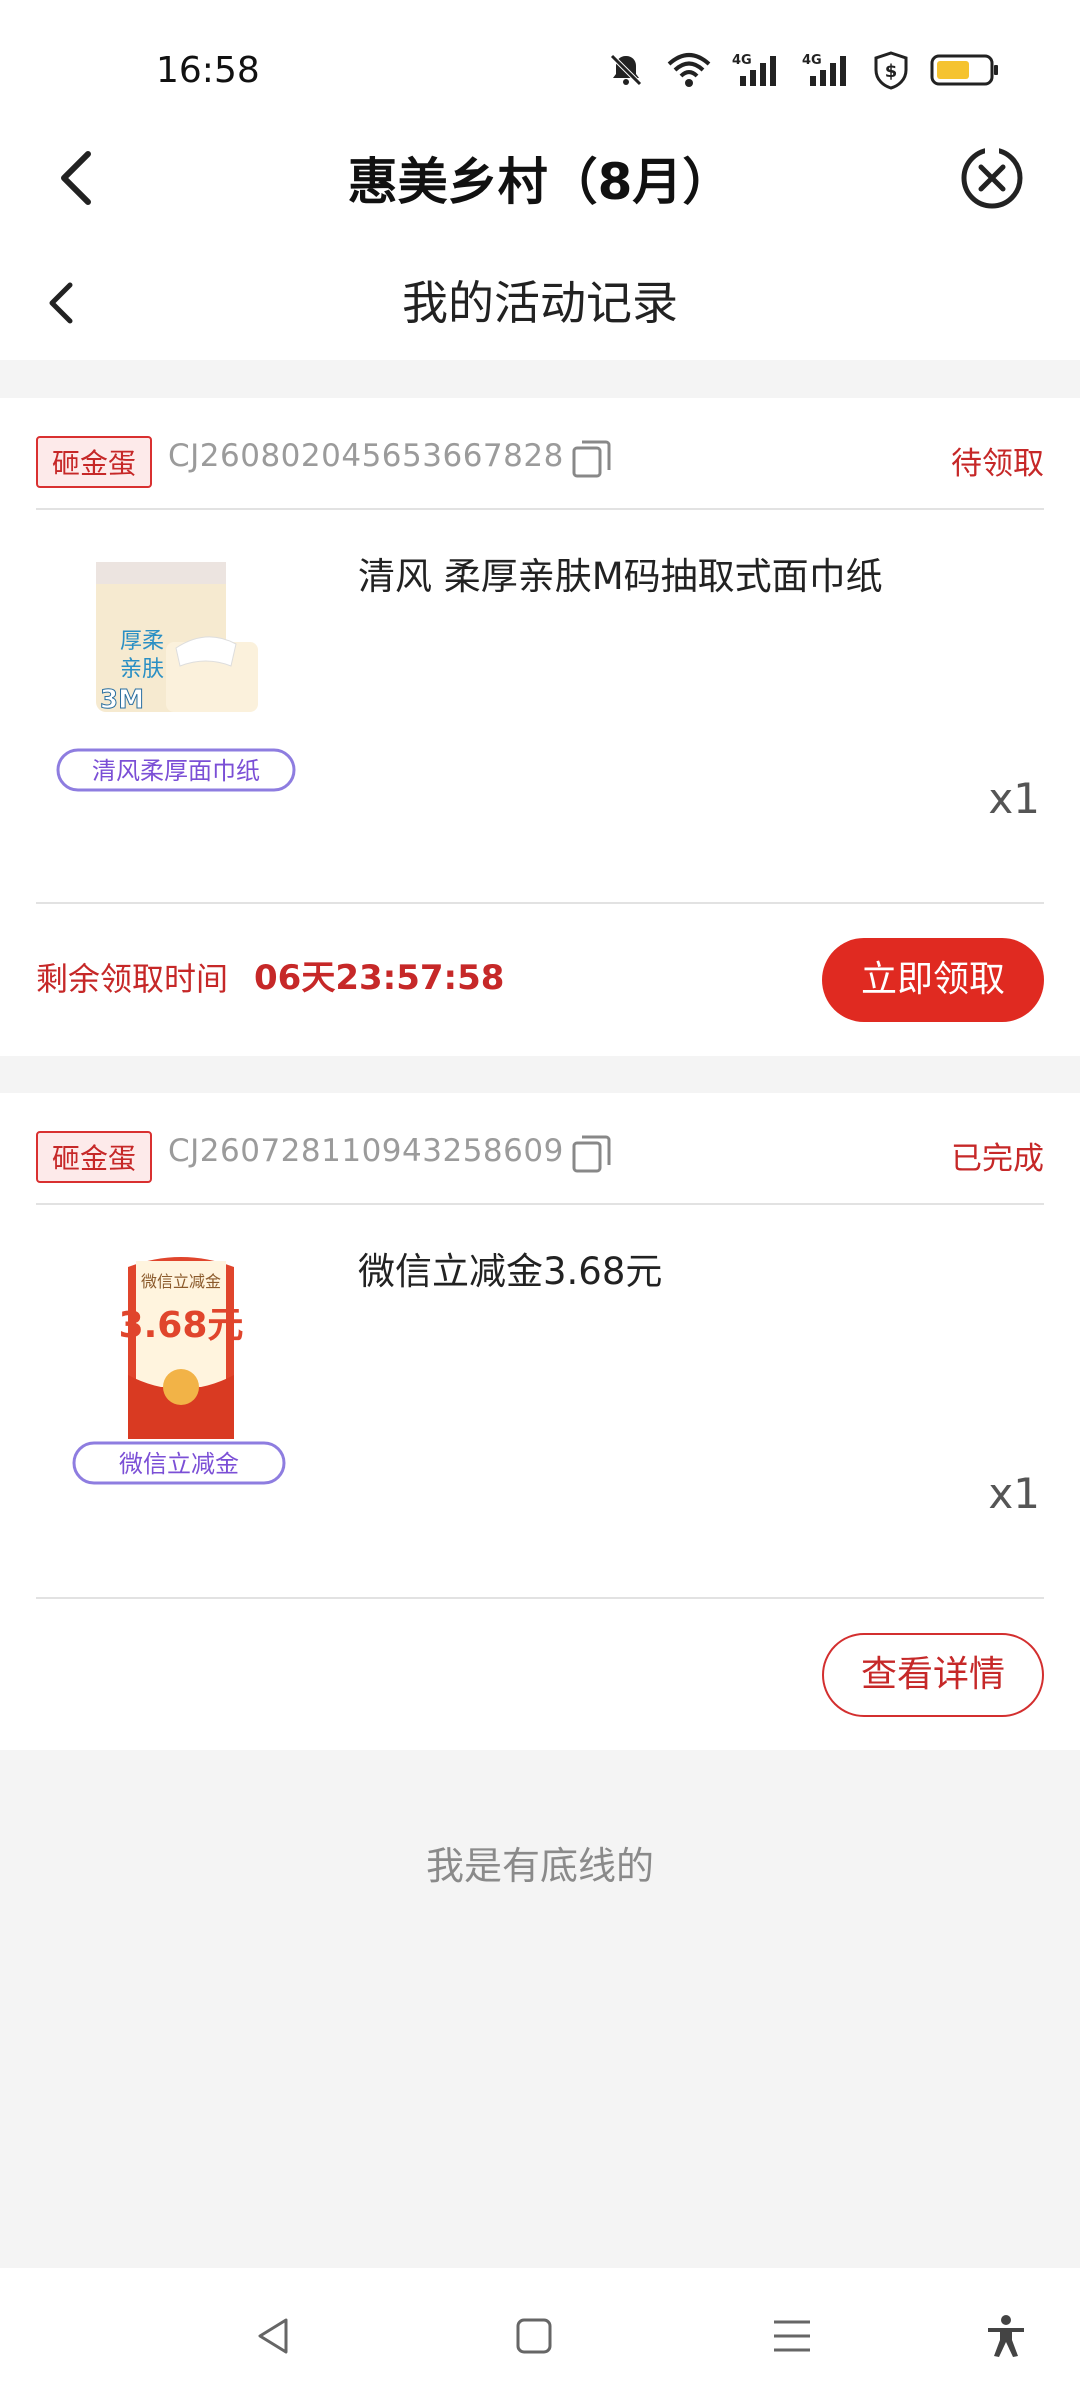 The image size is (1080, 2400). What do you see at coordinates (997, 464) in the screenshot?
I see `record-status: 待领取` at bounding box center [997, 464].